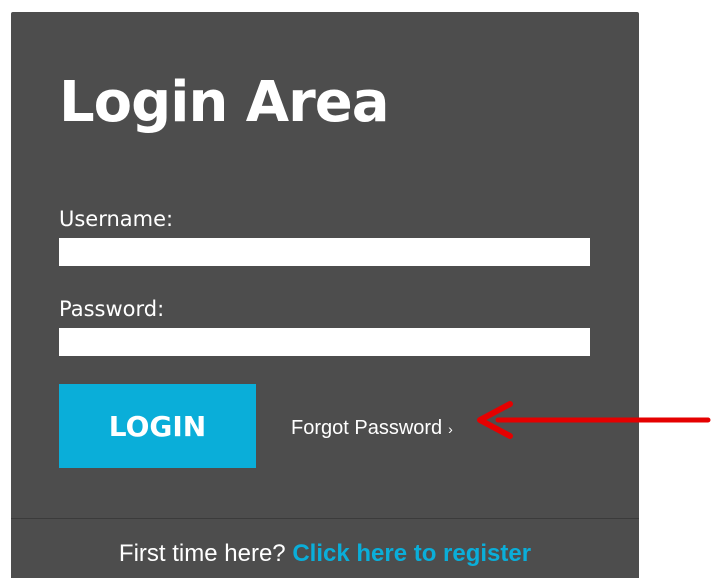 This screenshot has width=711, height=578. Describe the element at coordinates (325, 518) in the screenshot. I see `footer-divider` at that location.